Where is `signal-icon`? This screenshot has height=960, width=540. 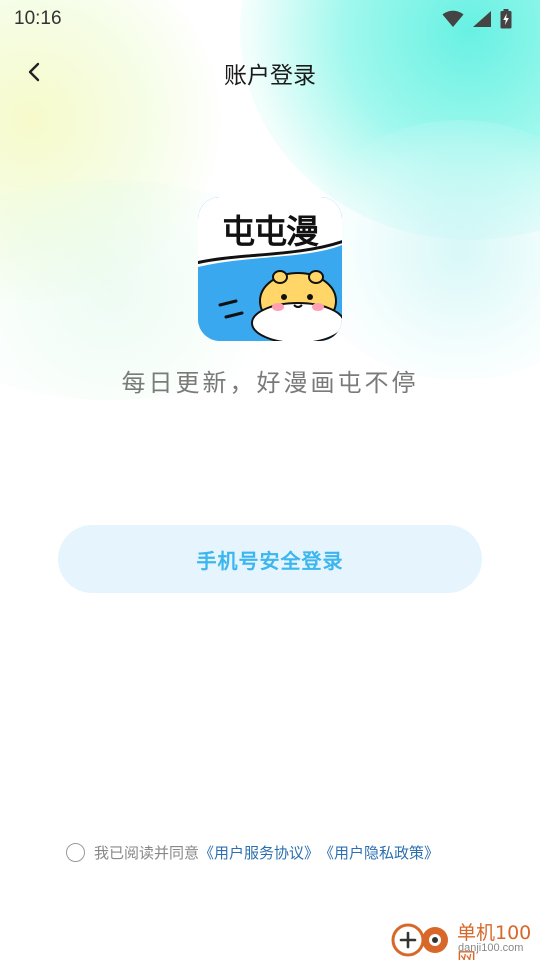 signal-icon is located at coordinates (482, 19).